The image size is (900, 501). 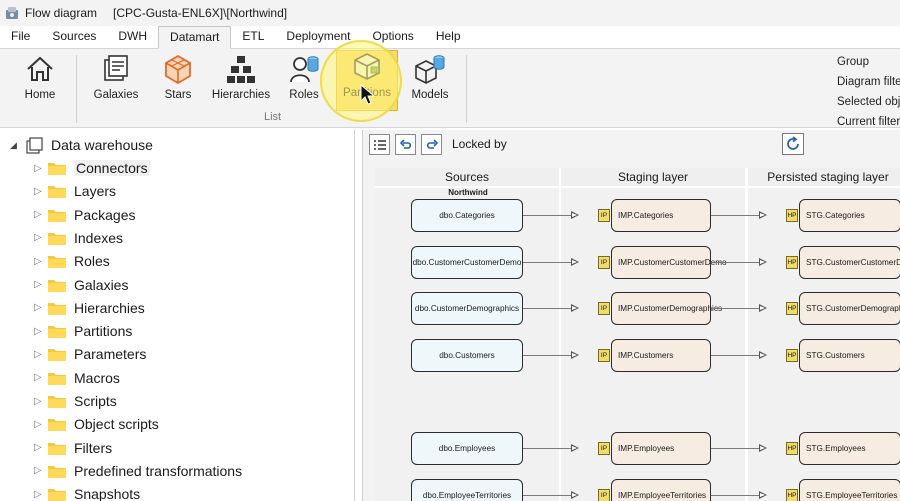 I want to click on persisted-table-name: STG.EmployeeTerritories, so click(x=852, y=495).